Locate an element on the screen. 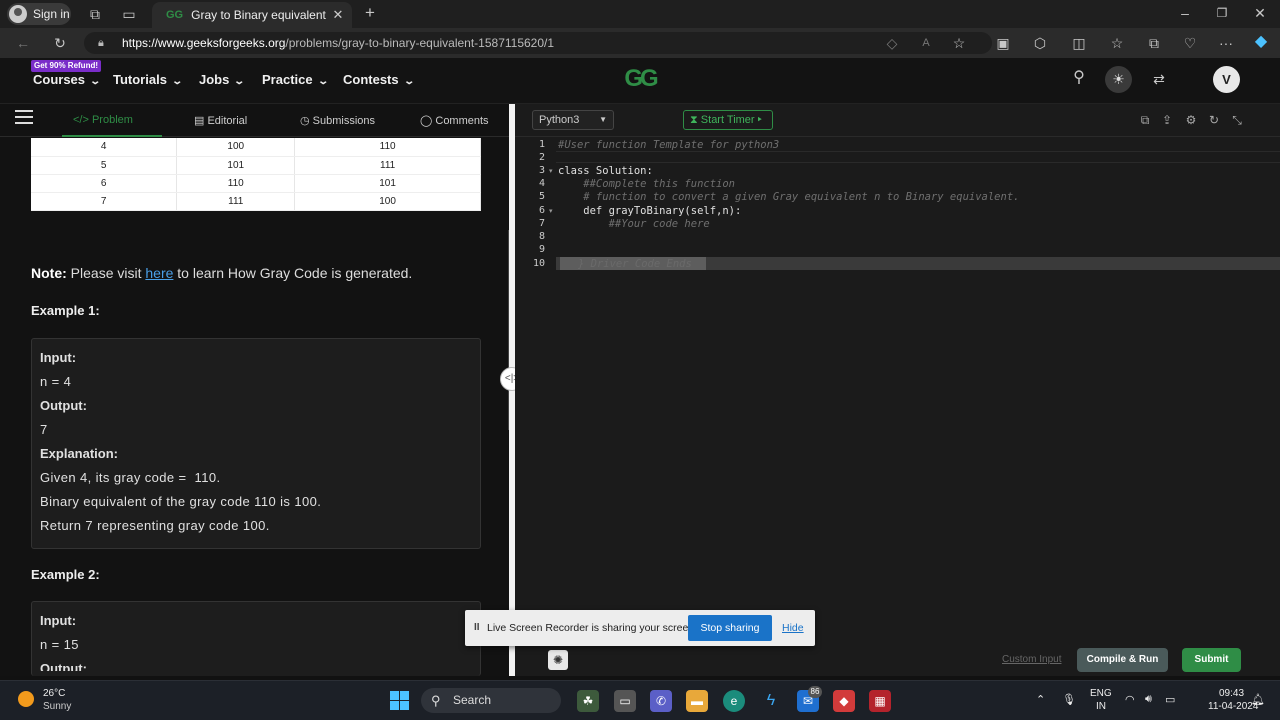 This screenshot has height=720, width=1280. nav-jobs-label: Jobs is located at coordinates (214, 79).